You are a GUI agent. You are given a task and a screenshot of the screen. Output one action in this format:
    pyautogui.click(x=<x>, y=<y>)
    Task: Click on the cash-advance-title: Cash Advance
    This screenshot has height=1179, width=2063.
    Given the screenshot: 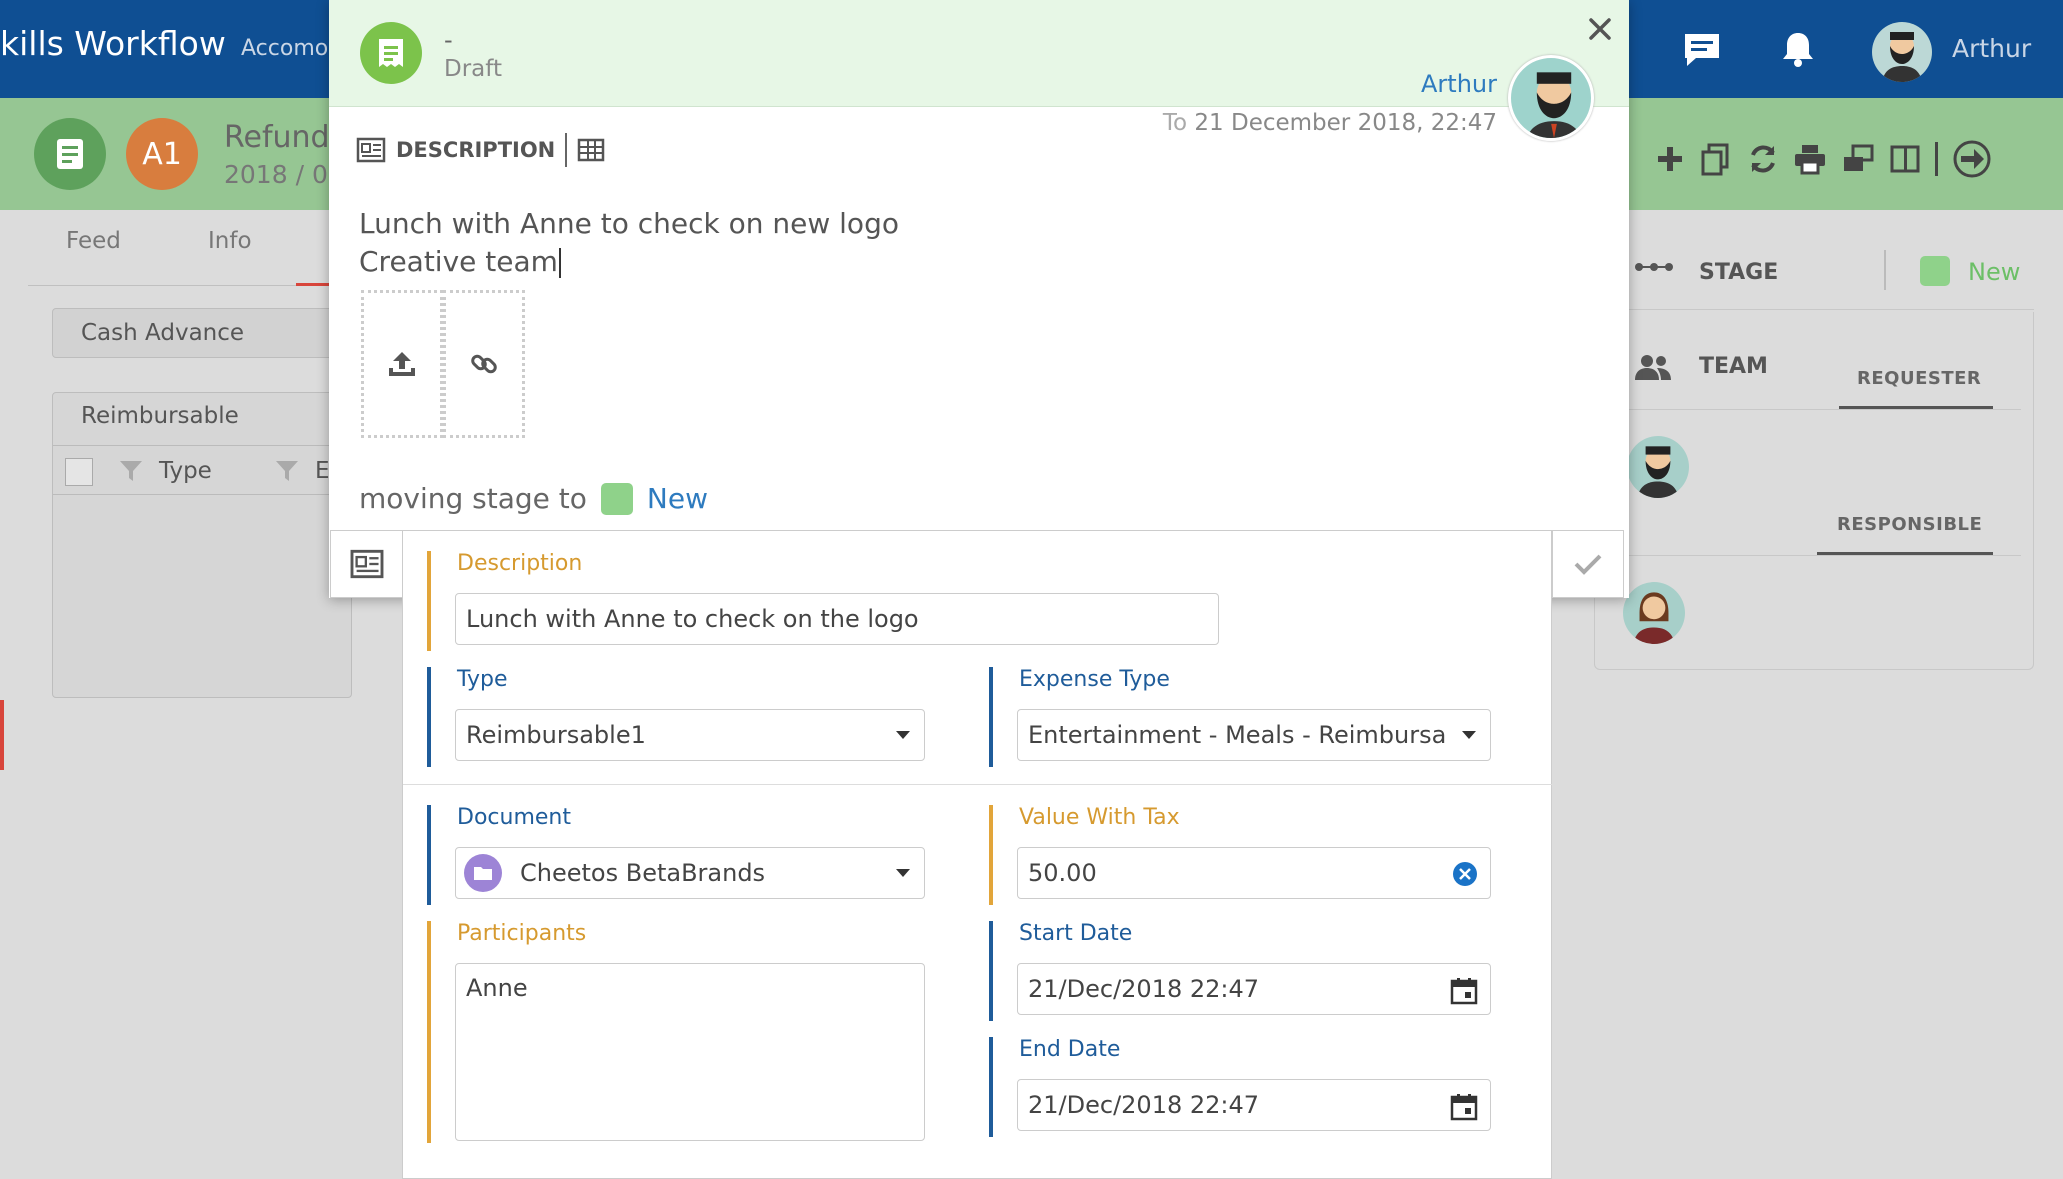 What is the action you would take?
    pyautogui.click(x=163, y=333)
    